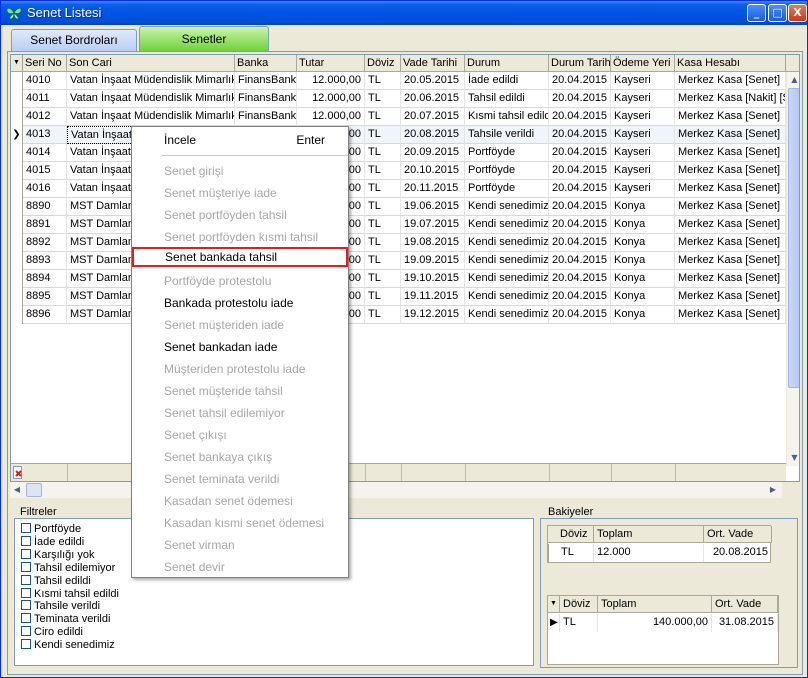 This screenshot has width=808, height=678. What do you see at coordinates (331, 63) in the screenshot?
I see `column-header-tutar: Tutar` at bounding box center [331, 63].